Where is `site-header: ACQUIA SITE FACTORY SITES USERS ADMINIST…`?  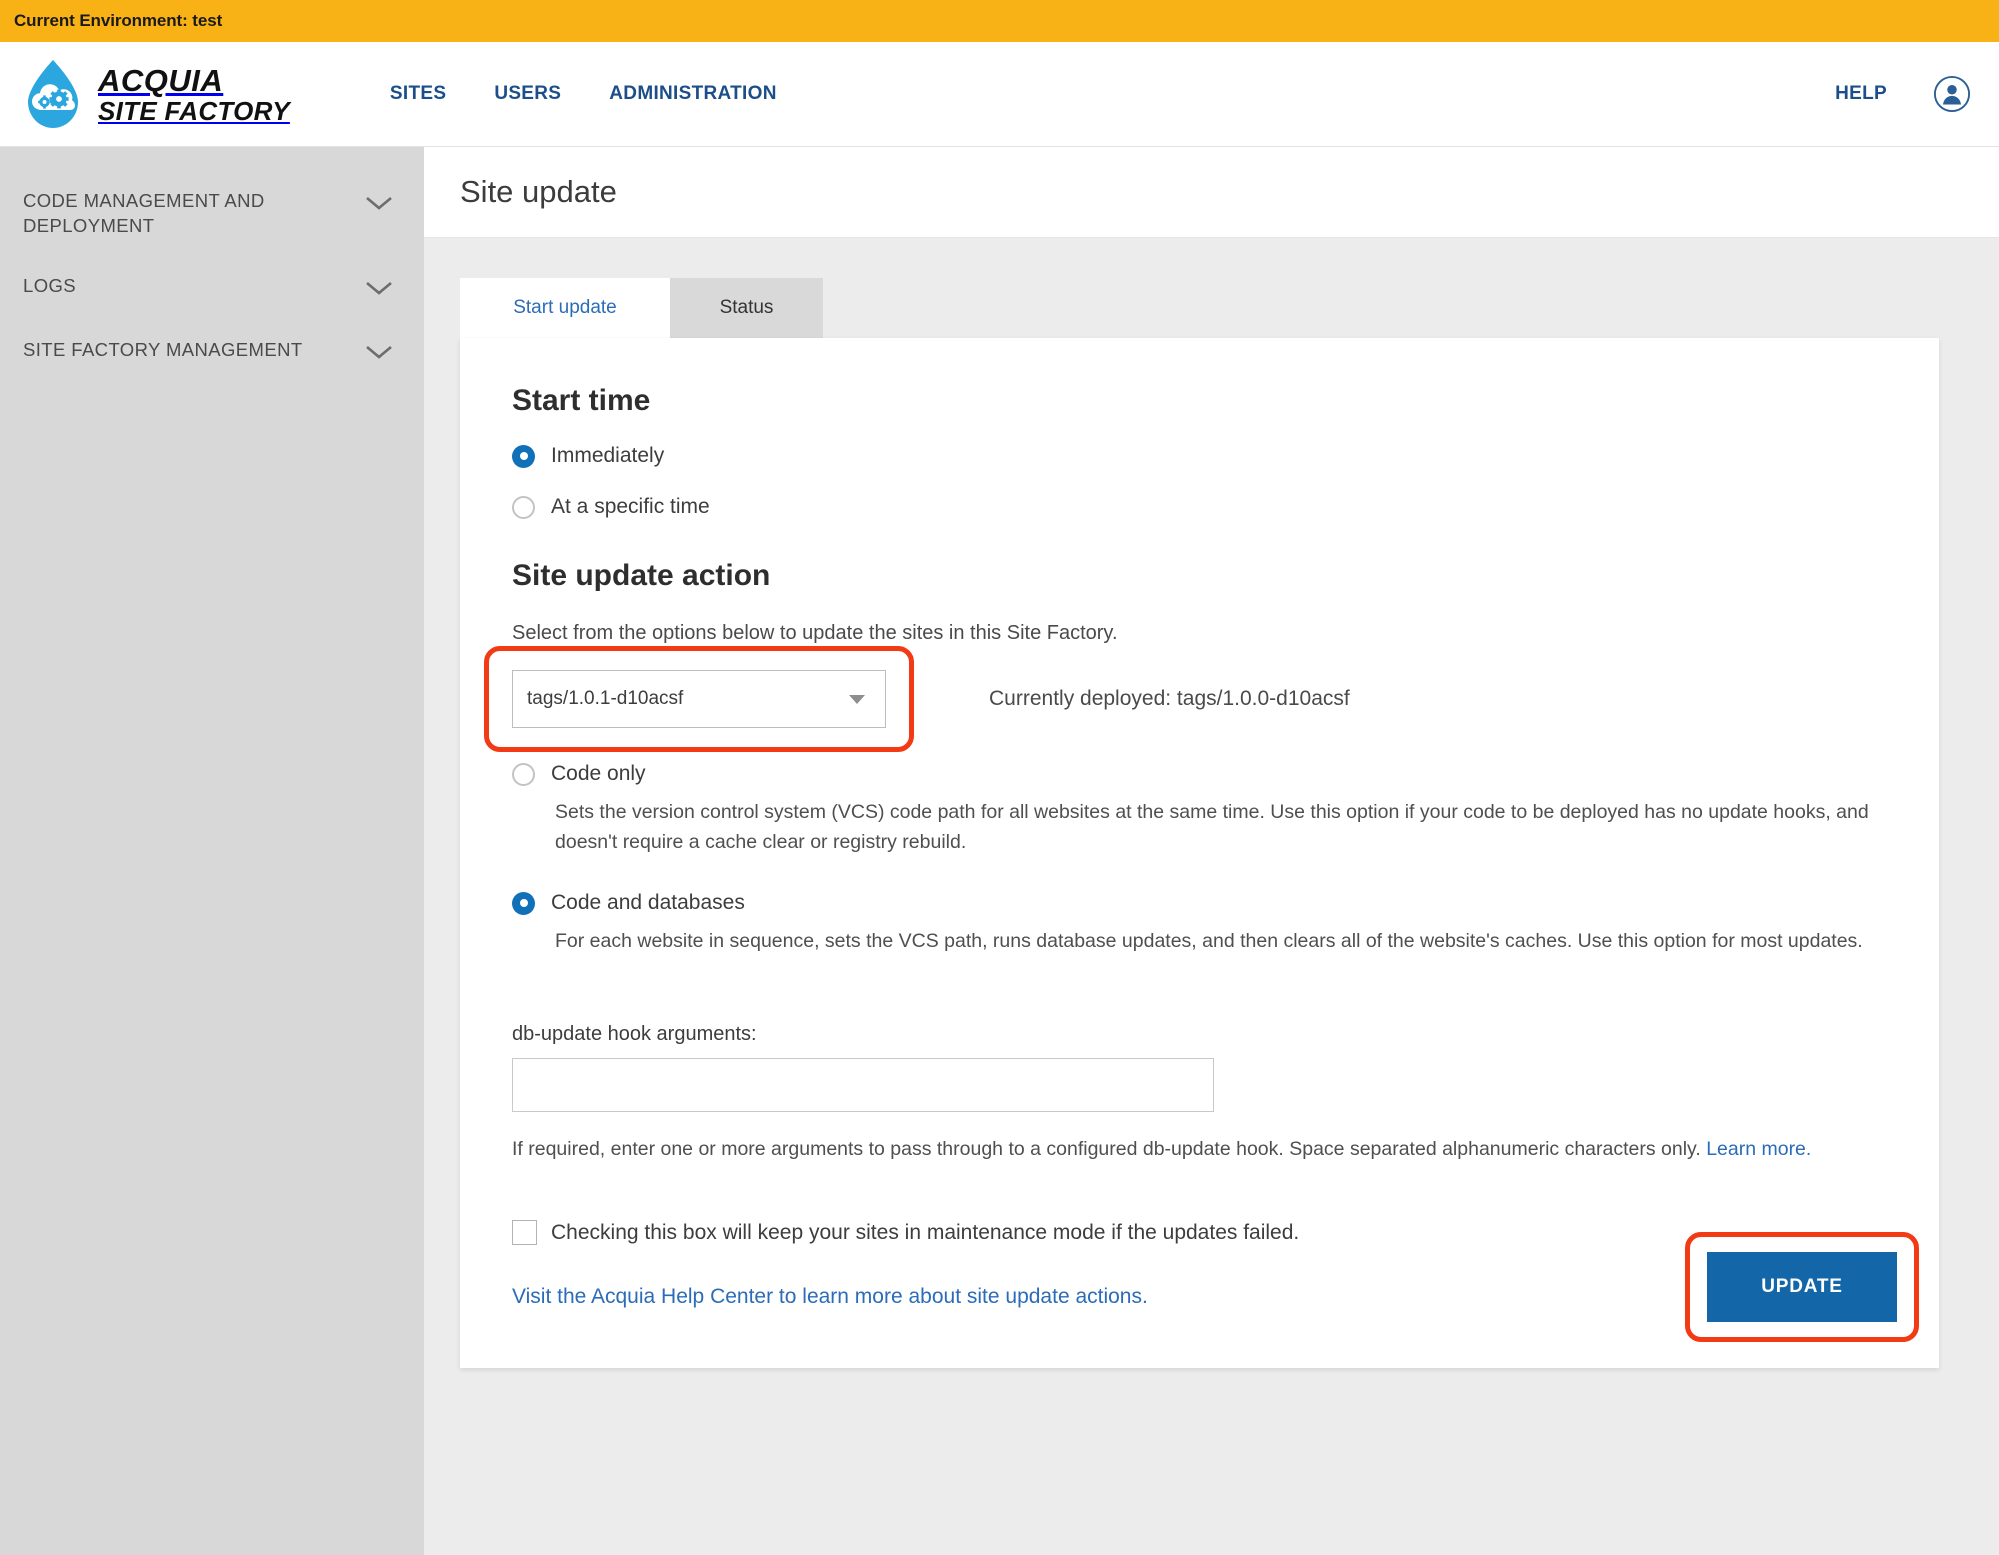
site-header: ACQUIA SITE FACTORY SITES USERS ADMINIST… is located at coordinates (999, 94).